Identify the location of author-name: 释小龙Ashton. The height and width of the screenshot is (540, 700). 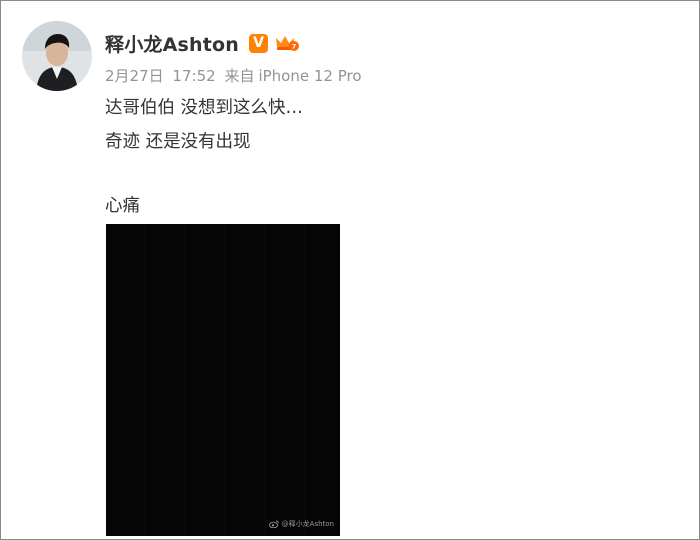
(172, 43).